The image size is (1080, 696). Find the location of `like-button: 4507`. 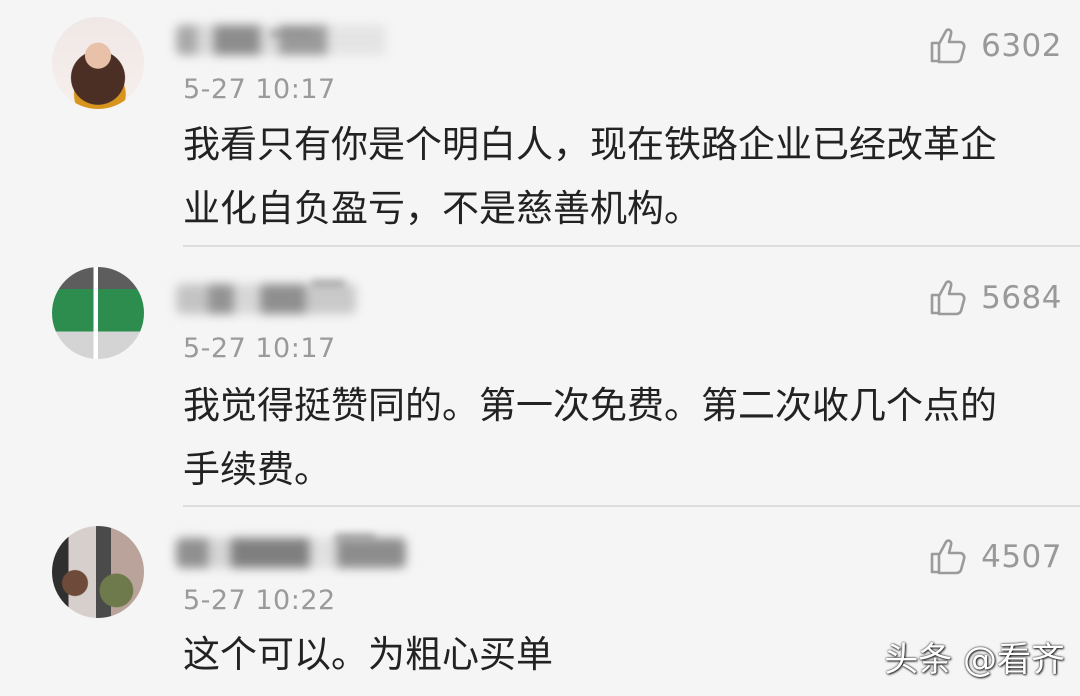

like-button: 4507 is located at coordinates (994, 557).